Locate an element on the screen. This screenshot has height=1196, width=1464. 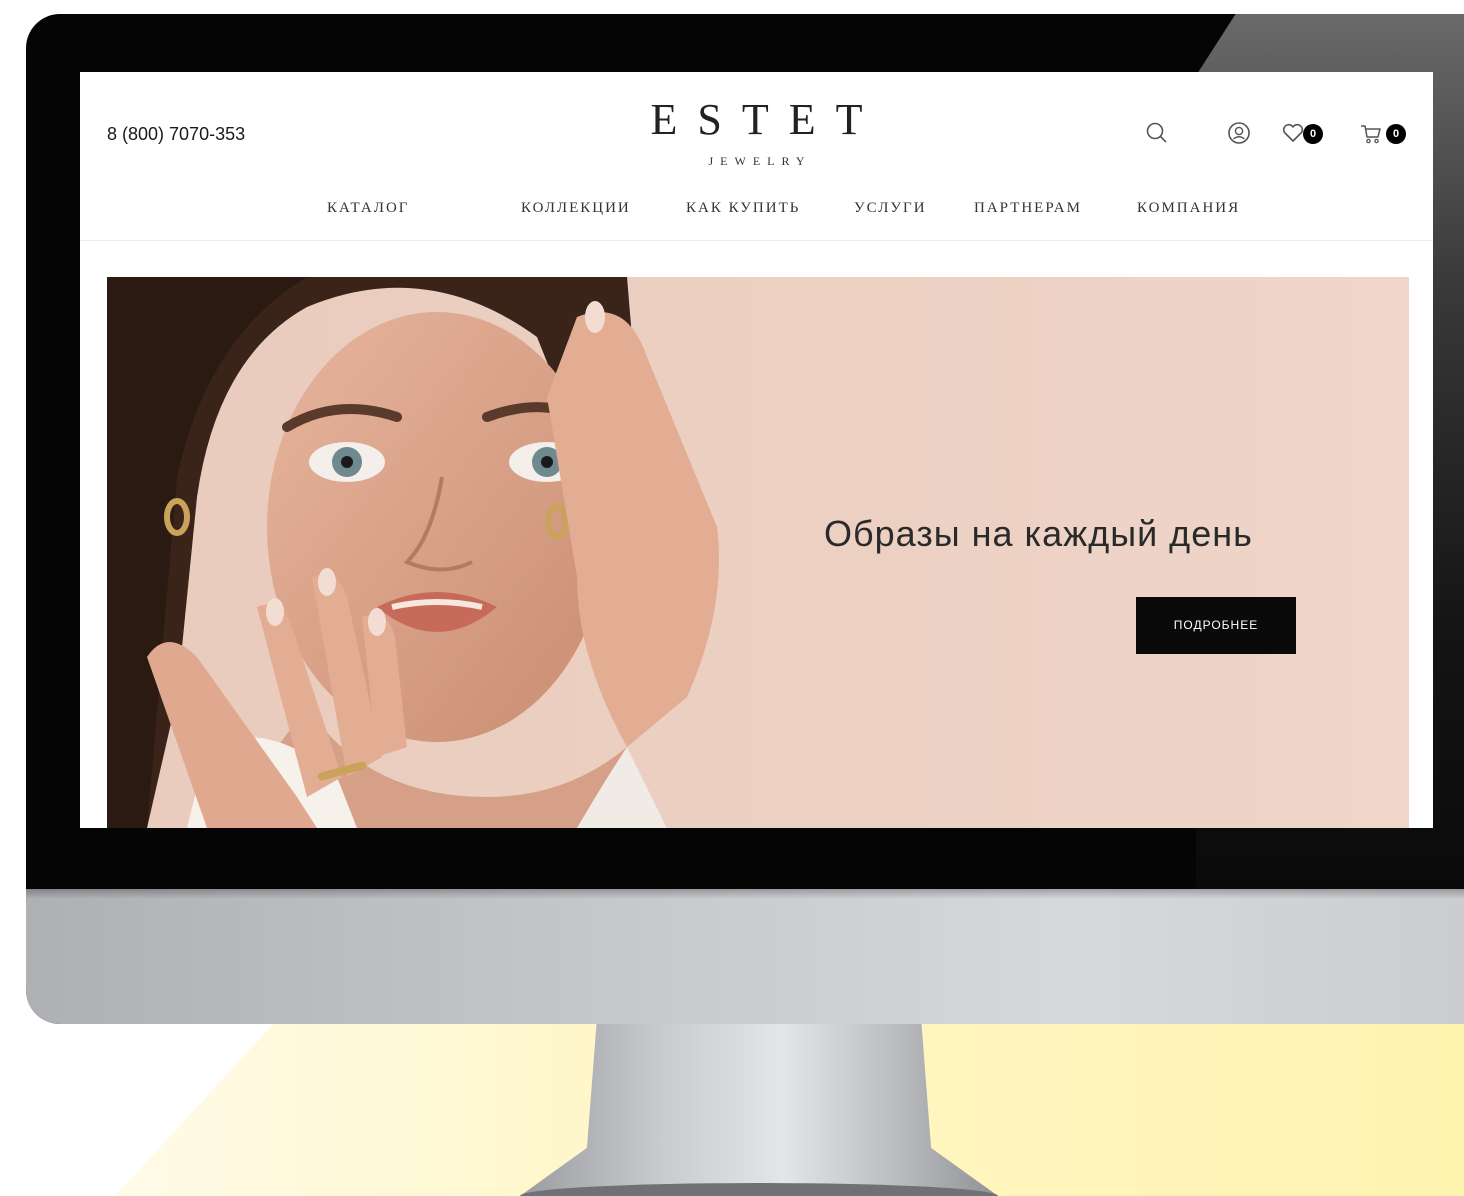
nav-item-collections: КОЛЛЕКЦИИ is located at coordinates (576, 208).